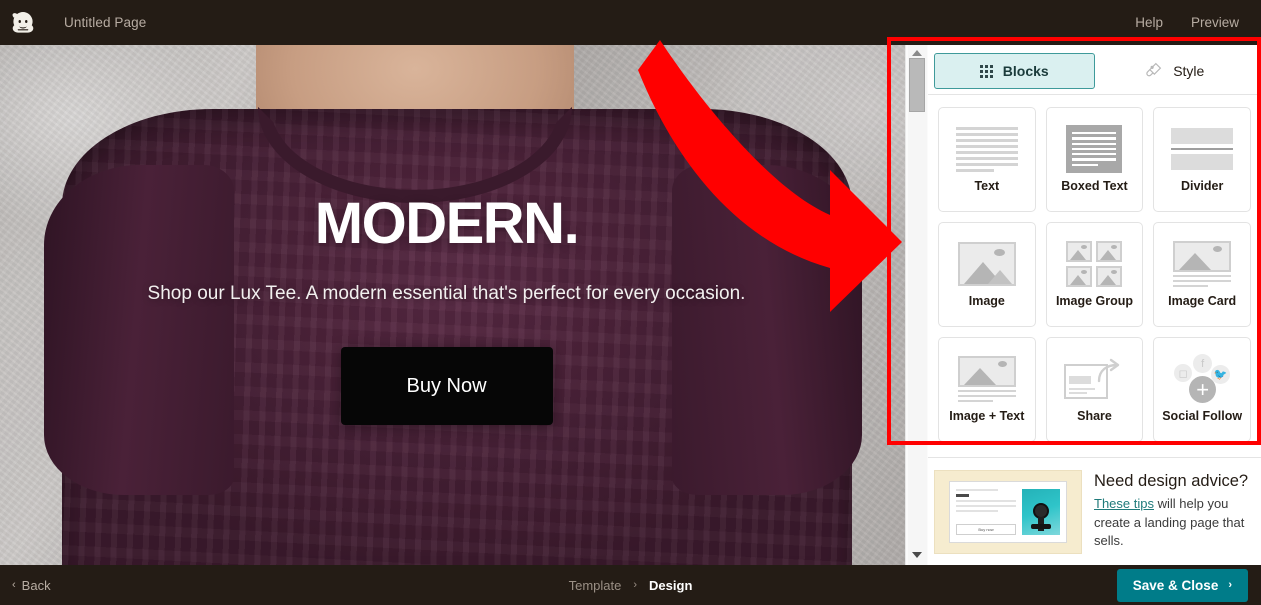 Image resolution: width=1261 pixels, height=605 pixels. What do you see at coordinates (1189, 71) in the screenshot?
I see `tab-style-label: Style` at bounding box center [1189, 71].